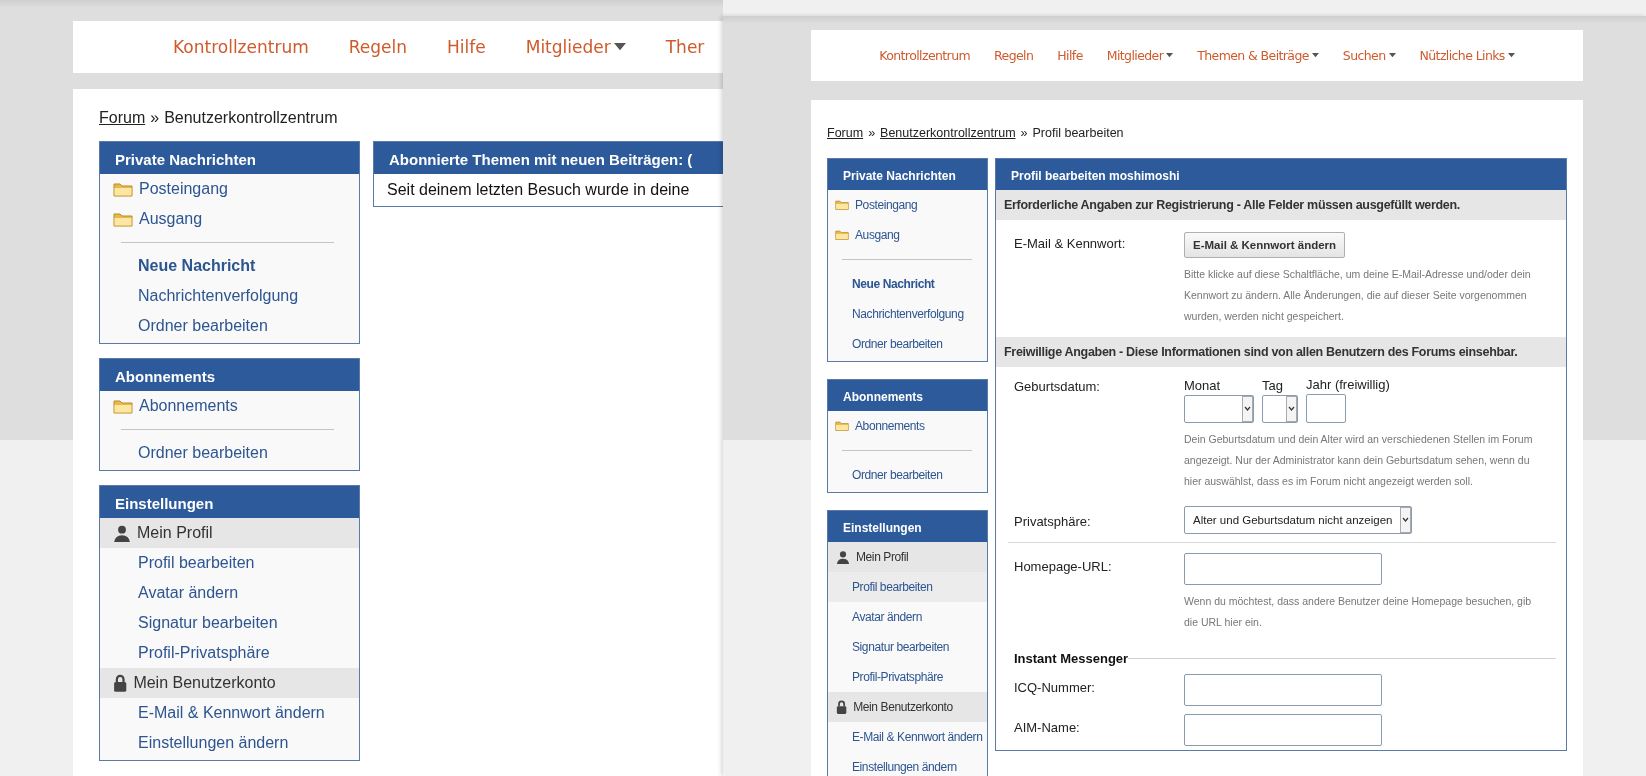 The width and height of the screenshot is (1646, 776). What do you see at coordinates (1369, 55) in the screenshot?
I see `nav-link: Suchen` at bounding box center [1369, 55].